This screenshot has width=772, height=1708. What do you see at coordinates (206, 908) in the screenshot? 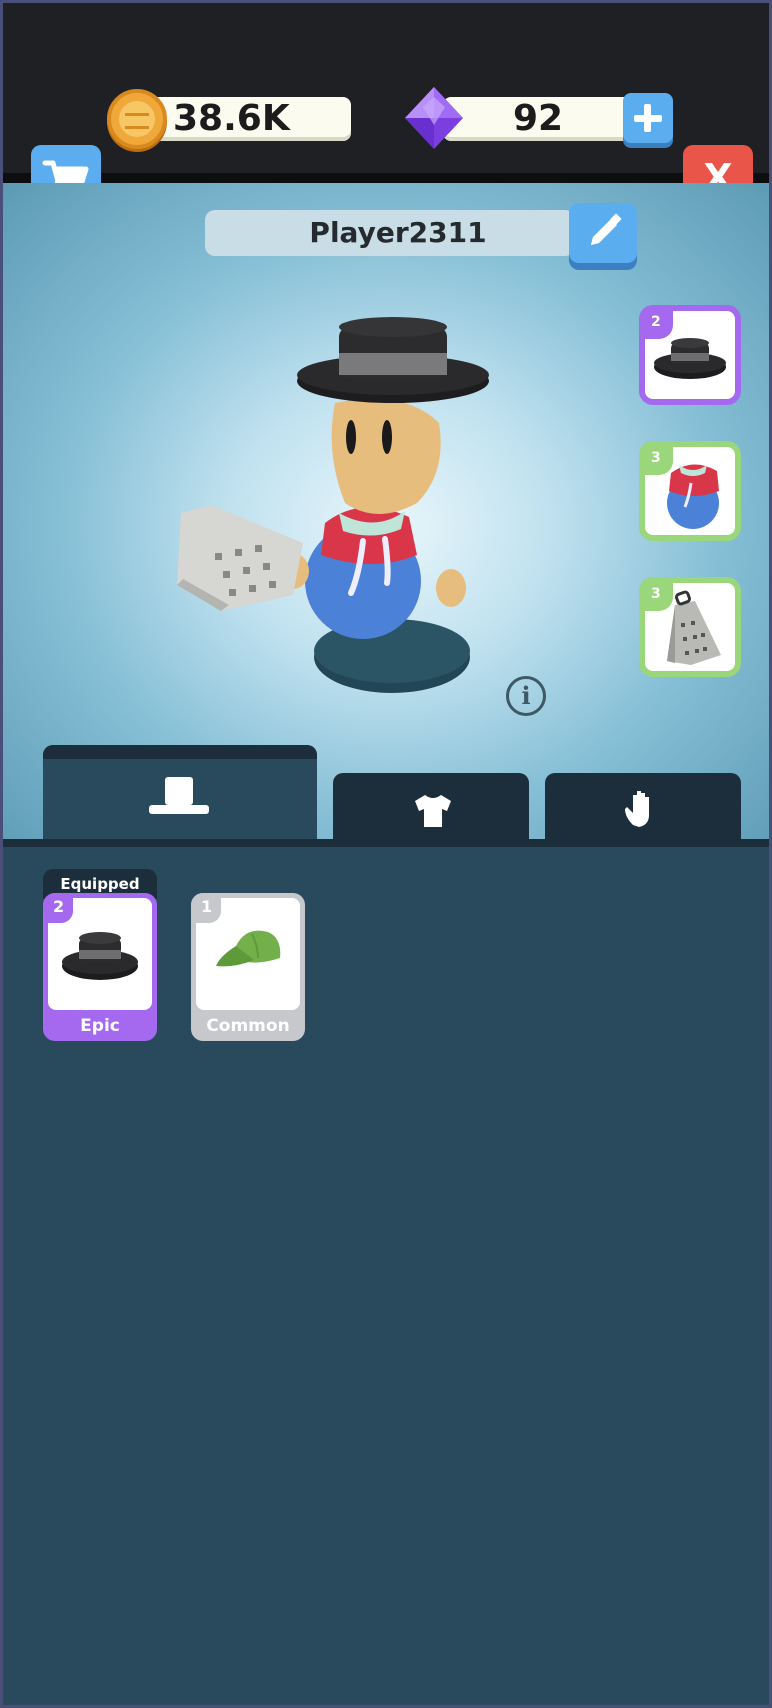
I see `item-level-badge: 1` at bounding box center [206, 908].